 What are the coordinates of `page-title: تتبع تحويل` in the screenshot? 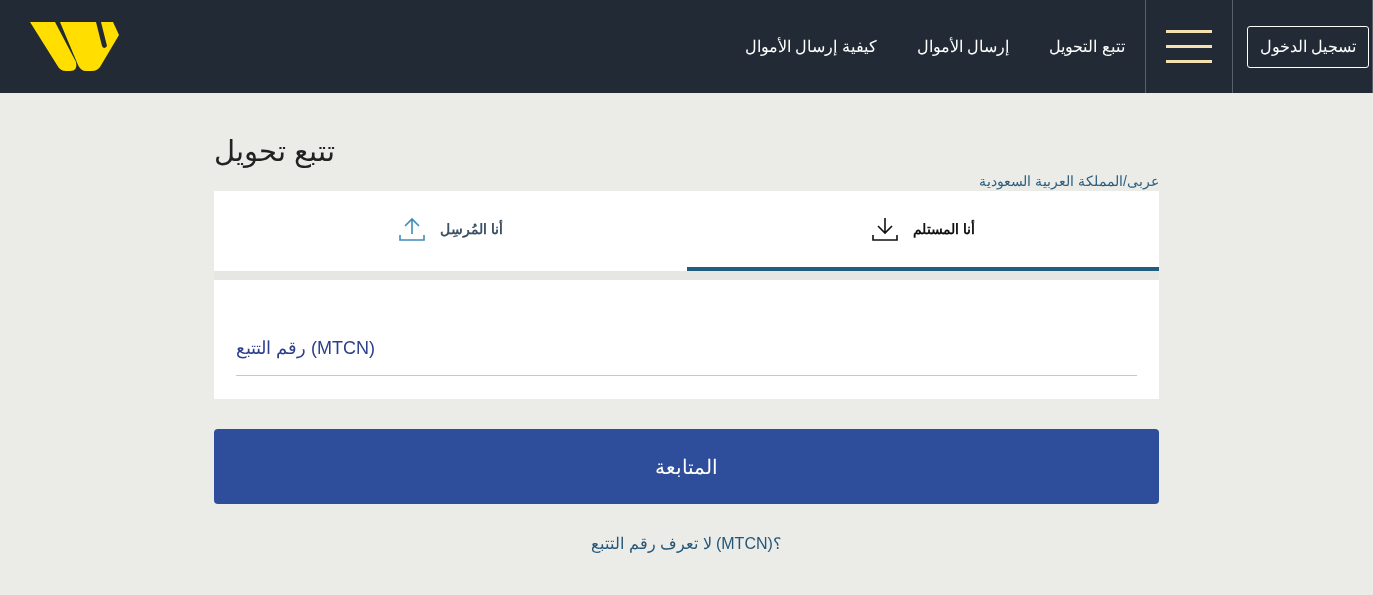 It's located at (275, 152).